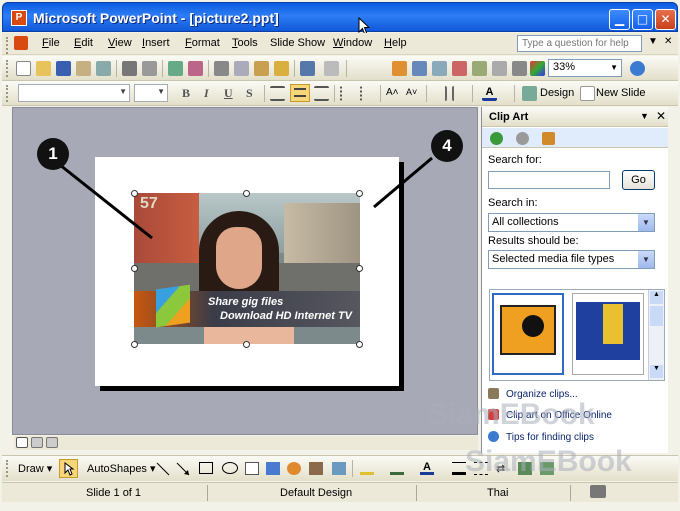 This screenshot has width=680, height=511. What do you see at coordinates (522, 138) in the screenshot?
I see `forward-icon` at bounding box center [522, 138].